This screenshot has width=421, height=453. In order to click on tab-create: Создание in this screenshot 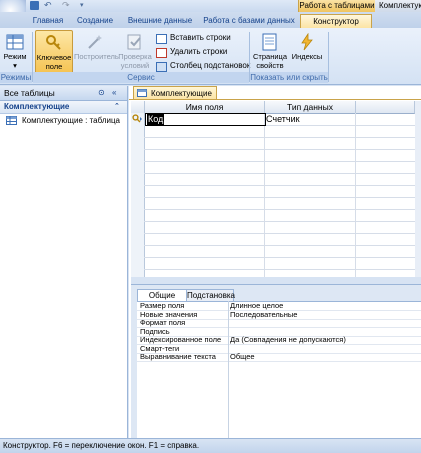, I will do `click(95, 21)`.